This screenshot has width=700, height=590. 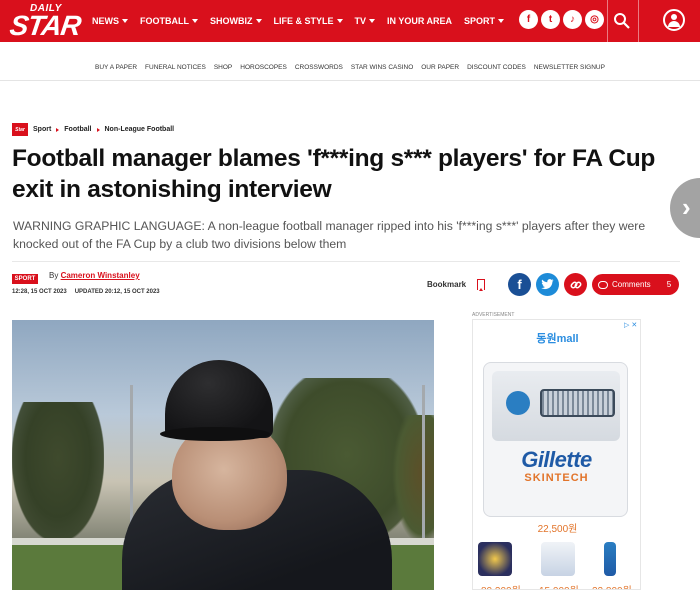 I want to click on nav-label: SPORT, so click(x=480, y=21).